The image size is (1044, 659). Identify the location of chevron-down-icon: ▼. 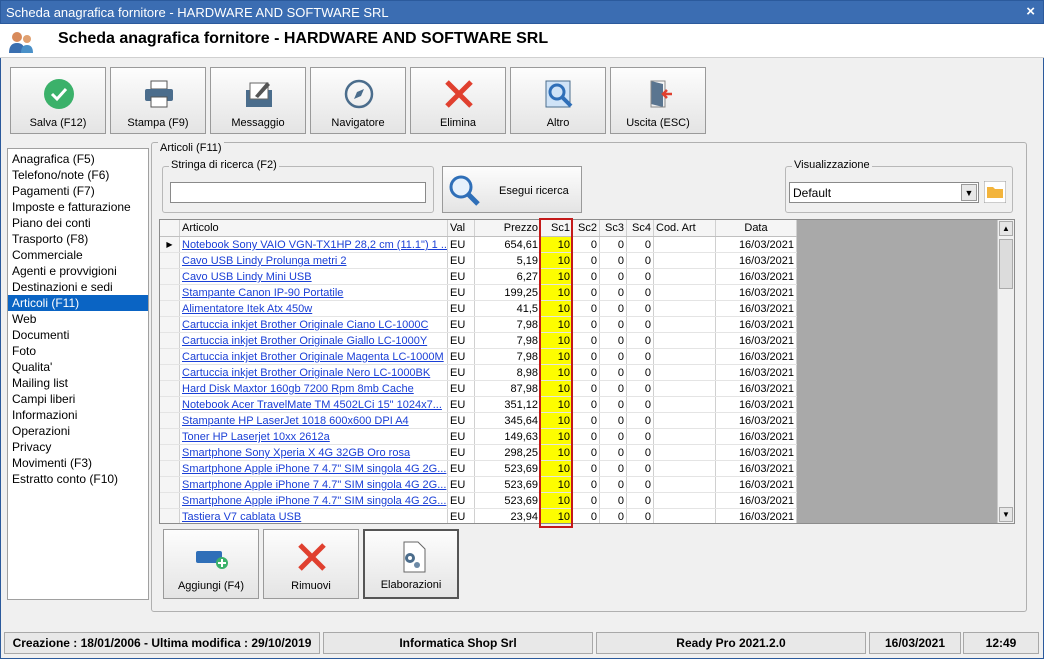
(969, 192).